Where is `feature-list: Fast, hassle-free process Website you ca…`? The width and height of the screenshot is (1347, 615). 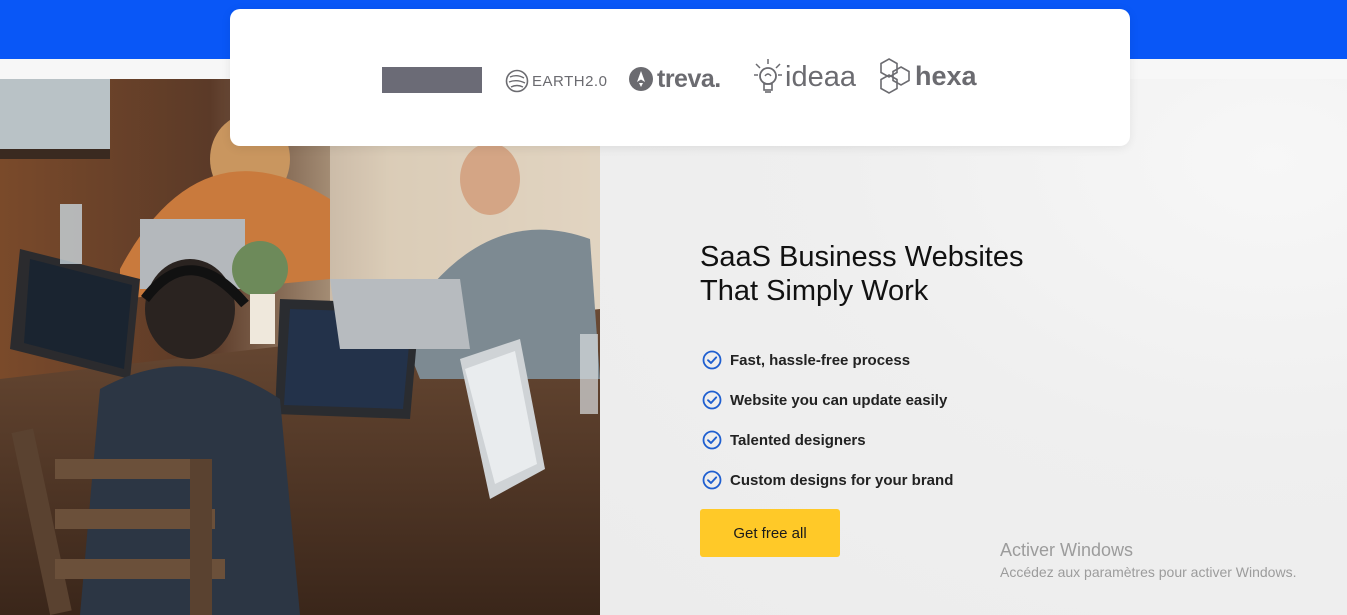
feature-list: Fast, hassle-free process Website you ca… is located at coordinates (827, 420).